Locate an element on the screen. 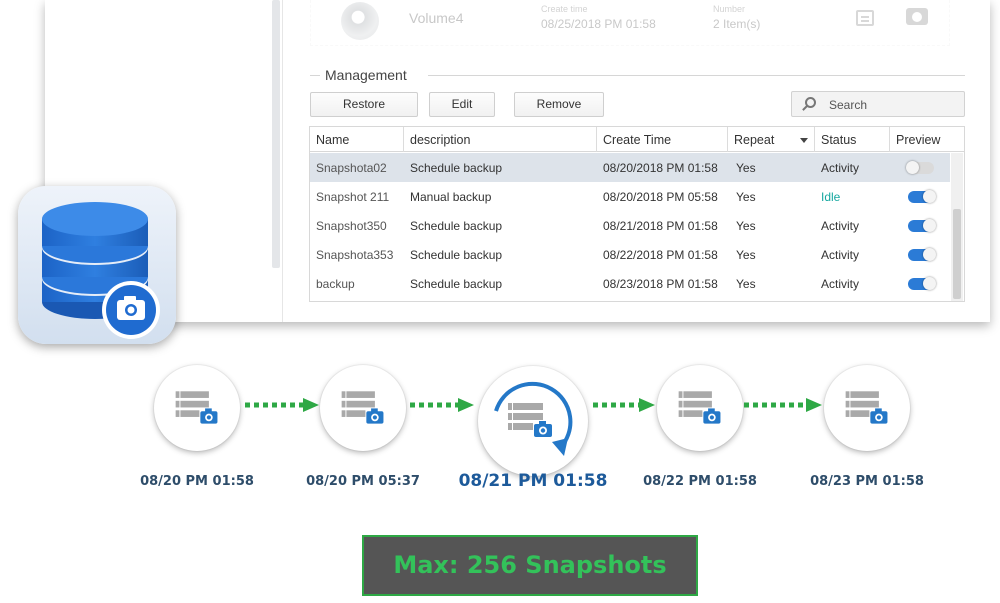  snapshot-time: 08/23 PM 01:58 is located at coordinates (867, 481).